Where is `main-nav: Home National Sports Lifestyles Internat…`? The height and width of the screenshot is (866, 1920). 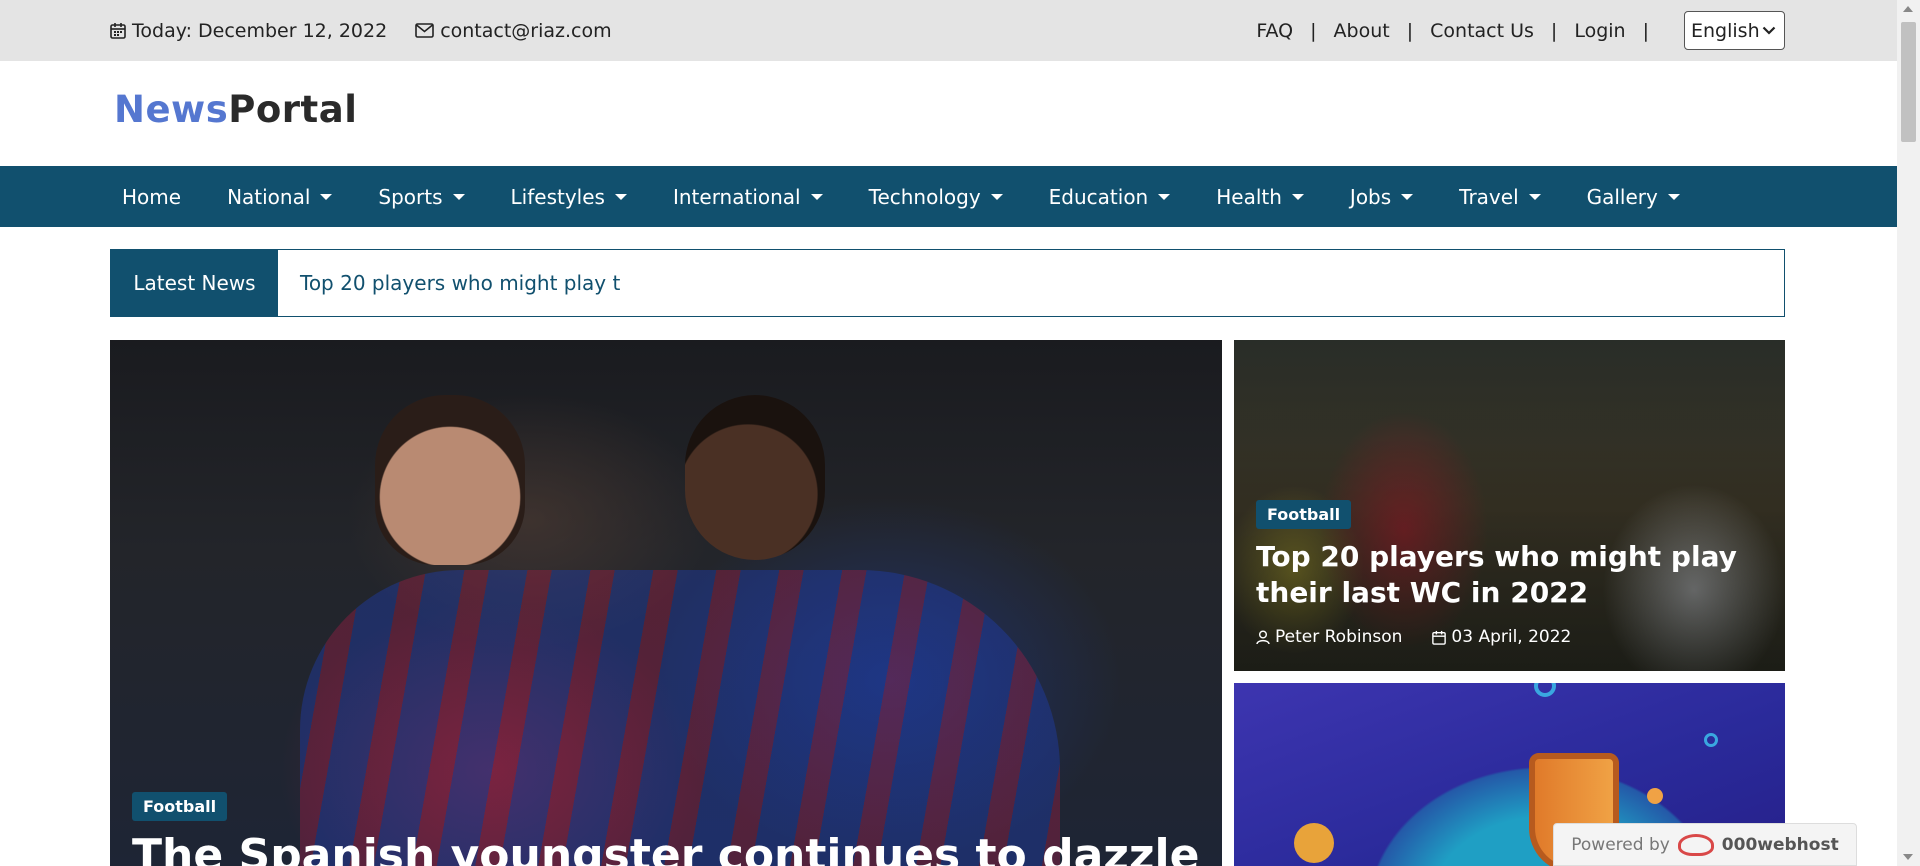
main-nav: Home National Sports Lifestyles Internat… is located at coordinates (948, 196).